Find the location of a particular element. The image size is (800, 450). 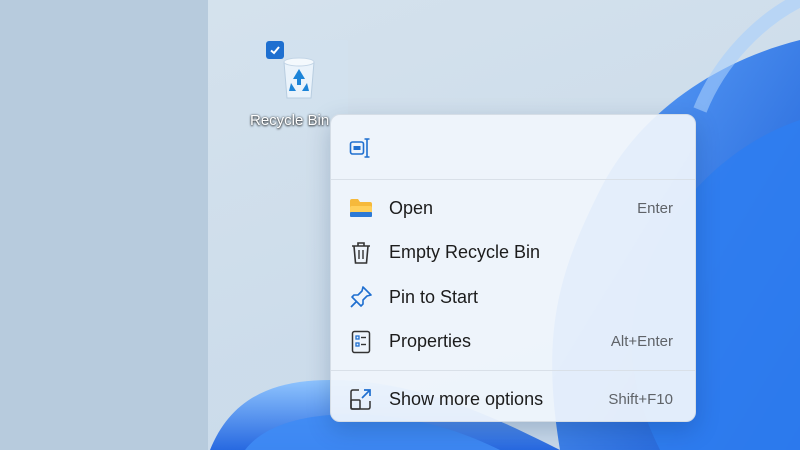

menu-item-label: Empty Recycle Bin is located at coordinates (465, 252).